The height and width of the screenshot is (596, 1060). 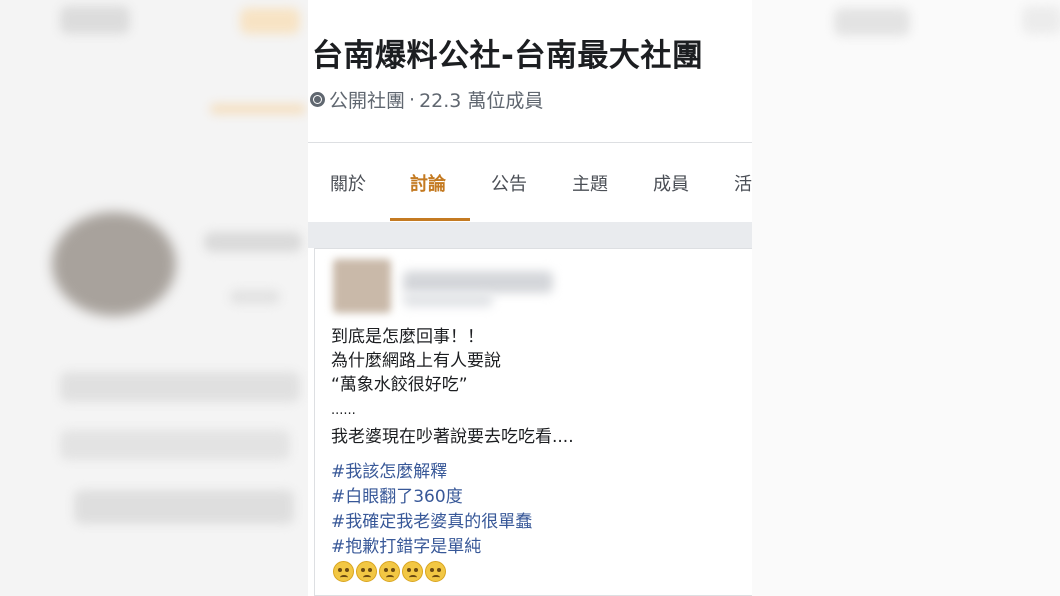 What do you see at coordinates (416, 361) in the screenshot?
I see `post-text-line: 為什麼網路上有人要說` at bounding box center [416, 361].